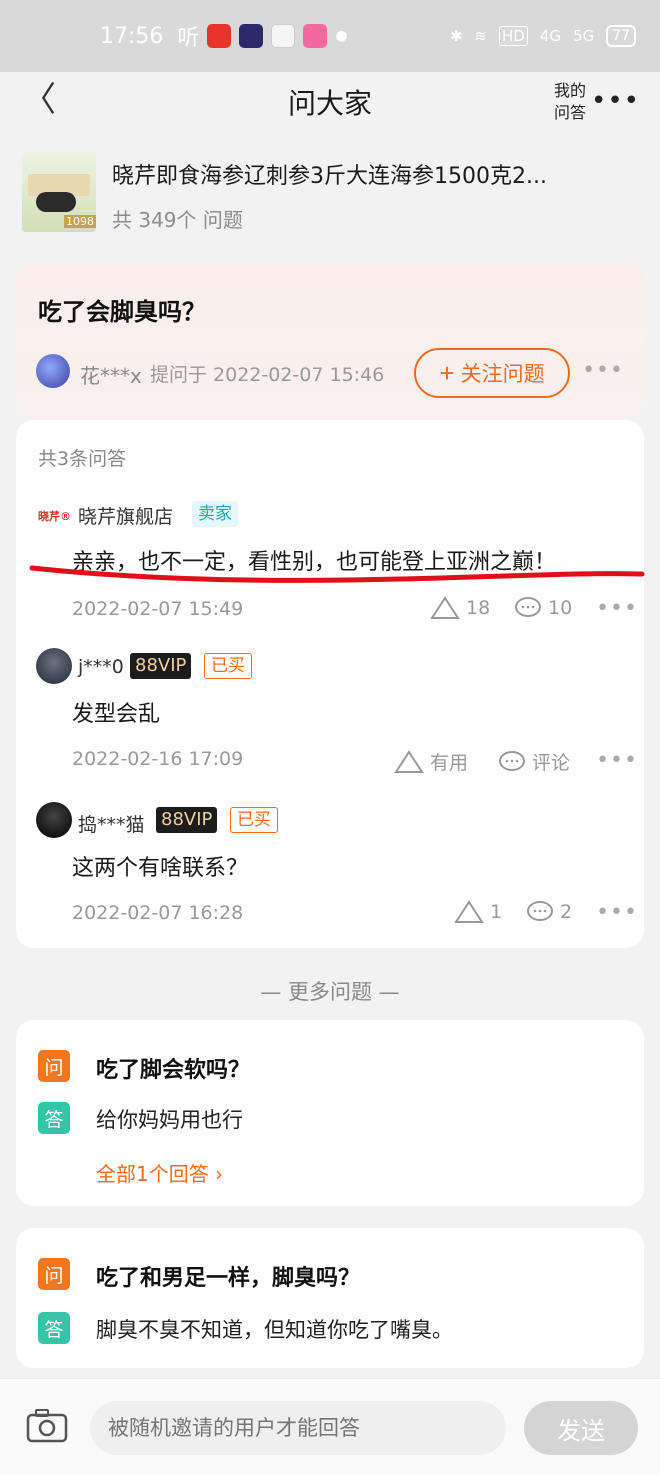  I want to click on status-bar: 17:56 听 ● ✱ ≋ HD 4G 5G 77, so click(330, 36).